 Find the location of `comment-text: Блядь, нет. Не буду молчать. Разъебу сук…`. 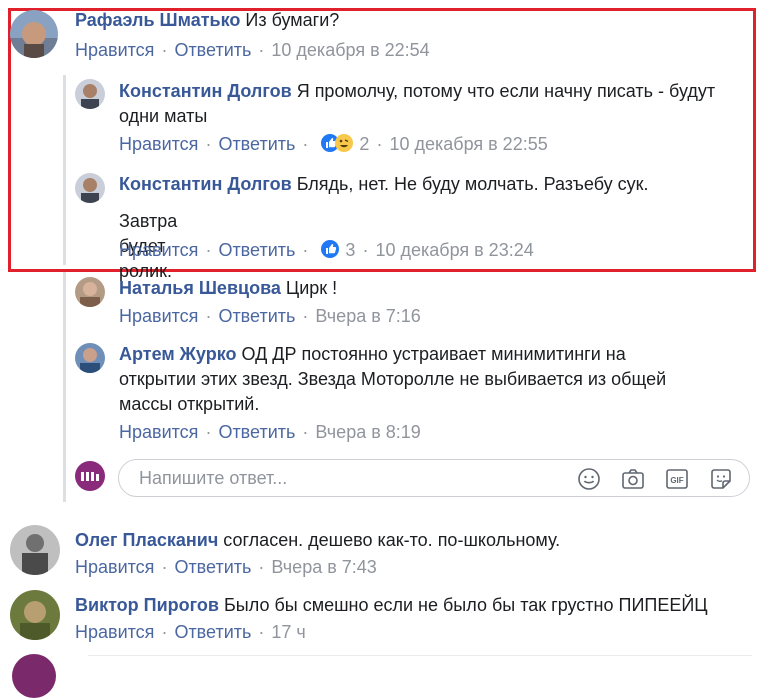

comment-text: Блядь, нет. Не буду молчать. Разъебу сук… is located at coordinates (472, 184).